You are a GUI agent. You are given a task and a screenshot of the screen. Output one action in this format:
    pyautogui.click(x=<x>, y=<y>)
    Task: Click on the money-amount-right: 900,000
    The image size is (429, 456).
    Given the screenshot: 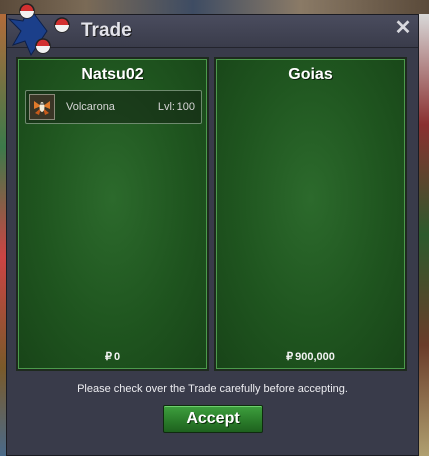 What is the action you would take?
    pyautogui.click(x=315, y=357)
    